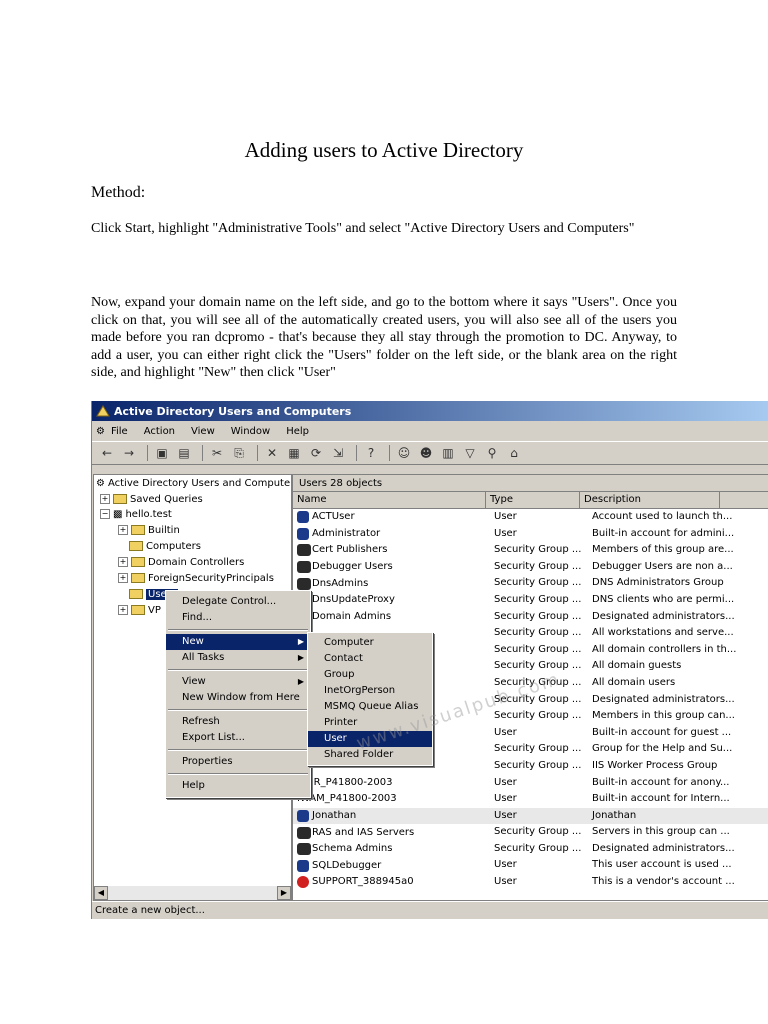  I want to click on find-icon: ⚲, so click(492, 453).